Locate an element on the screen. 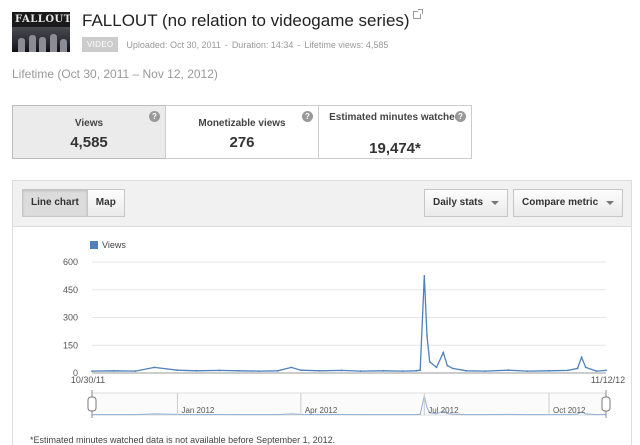 The width and height of the screenshot is (640, 445). navigator-date-label: Jan 2012 is located at coordinates (197, 410).